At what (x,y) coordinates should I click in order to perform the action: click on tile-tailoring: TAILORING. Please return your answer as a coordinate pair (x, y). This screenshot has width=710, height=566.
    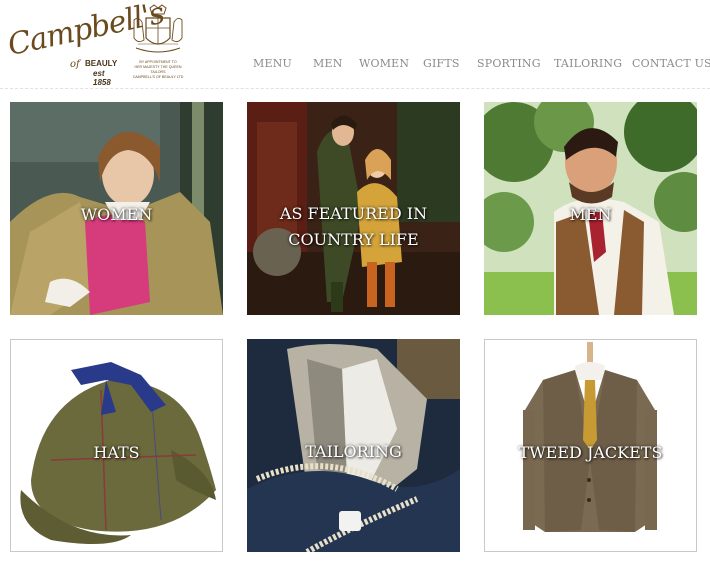
    Looking at the image, I should click on (353, 445).